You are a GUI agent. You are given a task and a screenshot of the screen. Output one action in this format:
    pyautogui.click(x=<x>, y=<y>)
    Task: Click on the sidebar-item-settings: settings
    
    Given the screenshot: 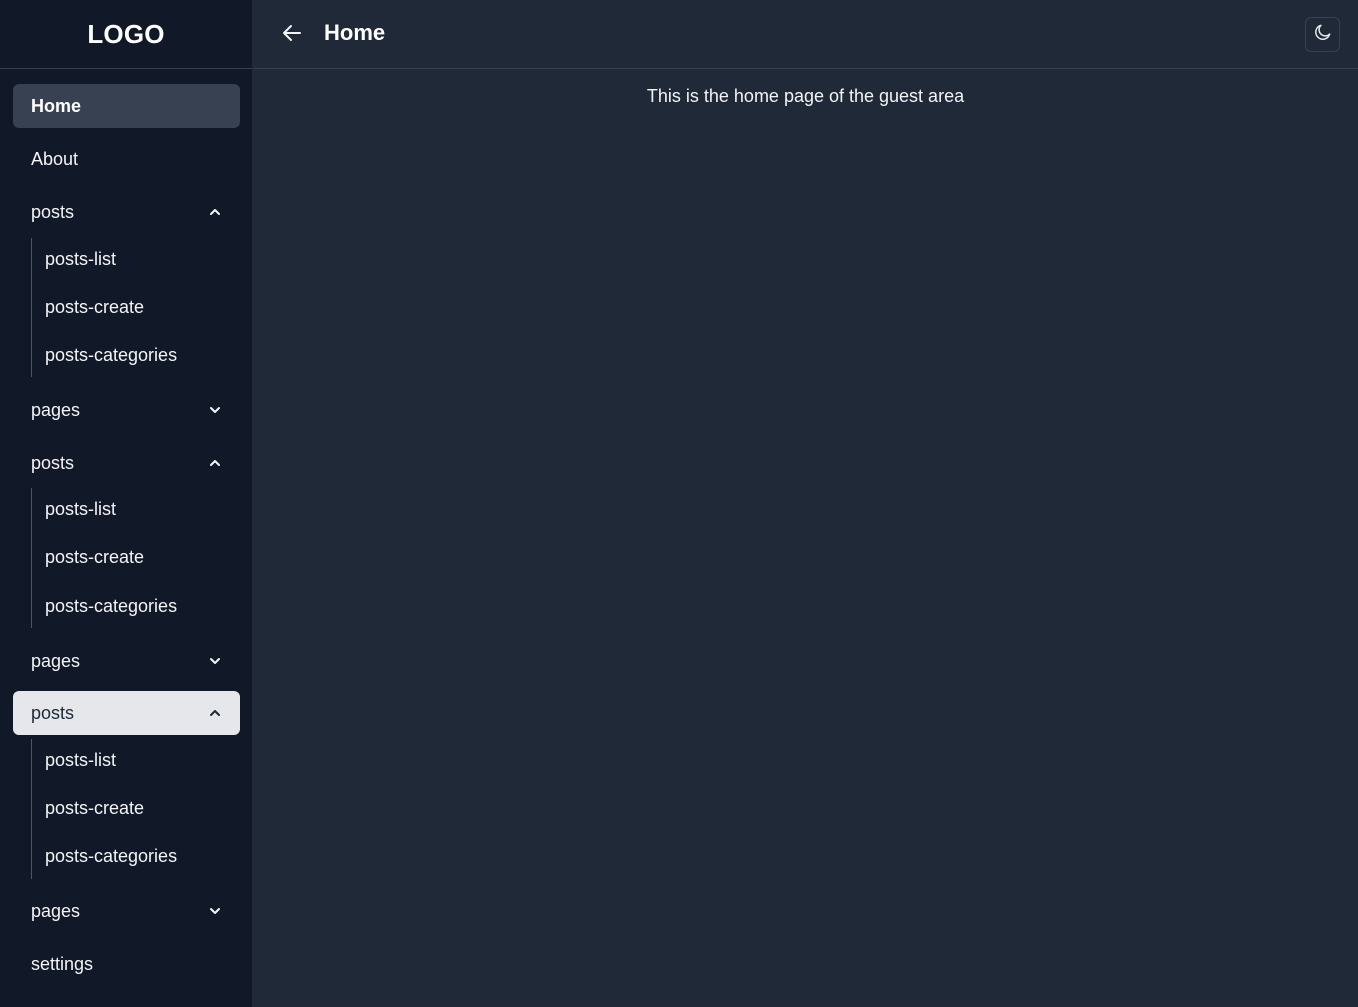 What is the action you would take?
    pyautogui.click(x=126, y=964)
    